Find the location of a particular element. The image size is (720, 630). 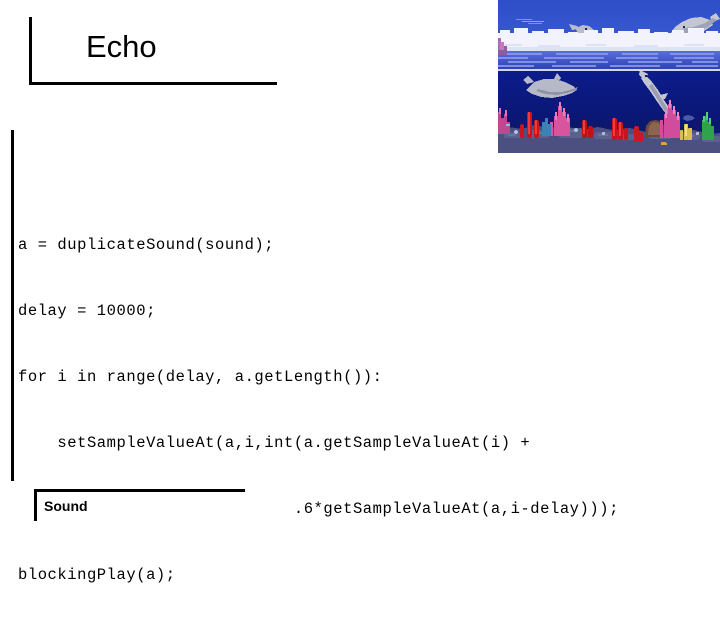

dolphin-coral-reef-photo is located at coordinates (609, 76).